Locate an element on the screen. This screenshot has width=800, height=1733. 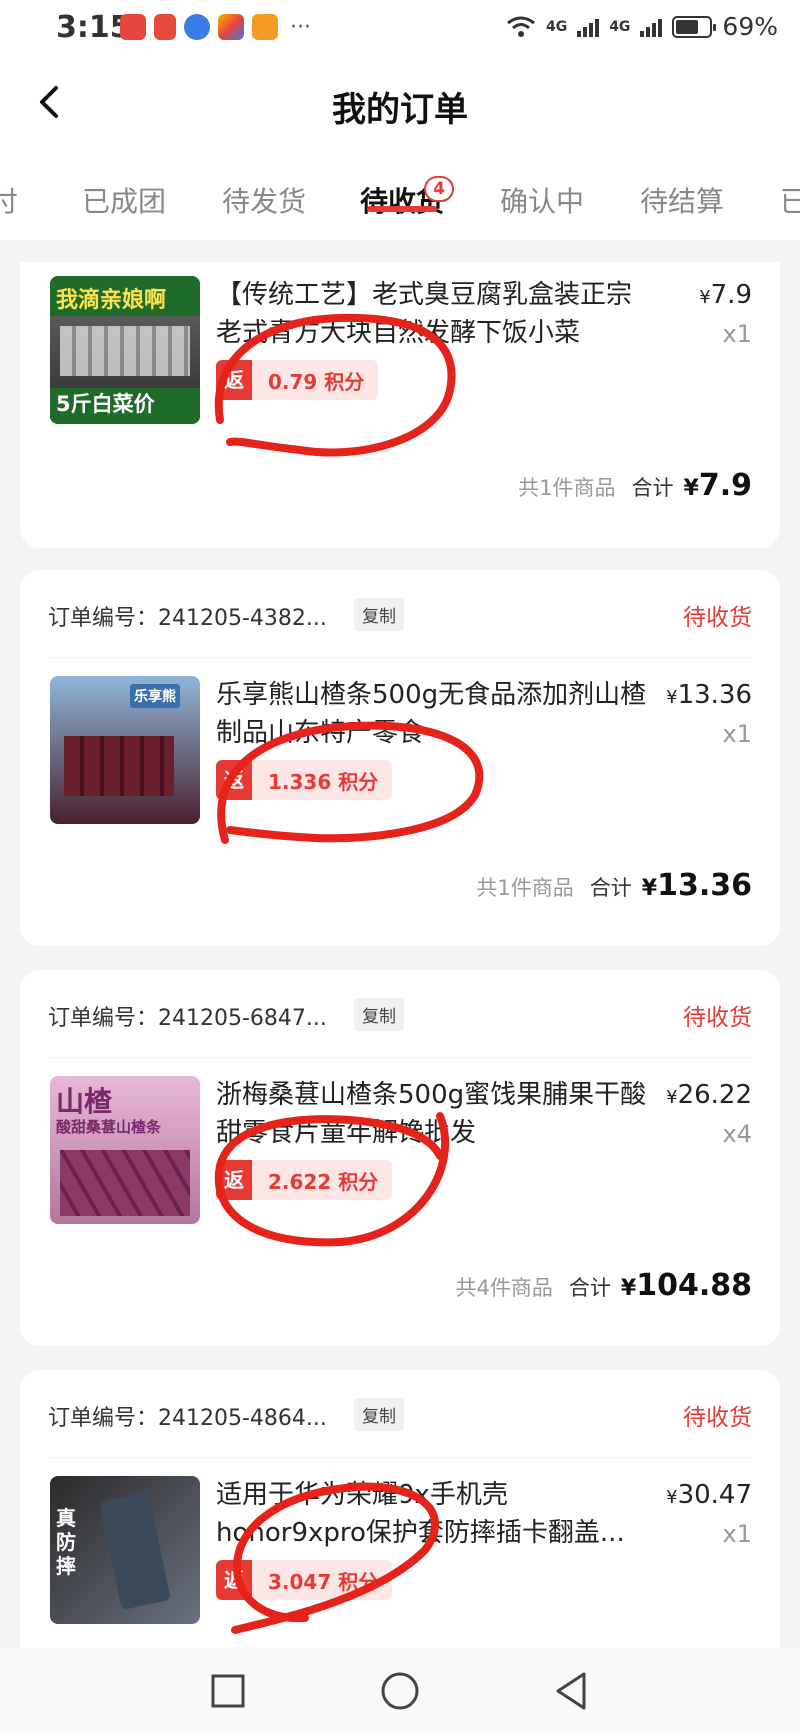
network-type-1: 4G is located at coordinates (556, 26).